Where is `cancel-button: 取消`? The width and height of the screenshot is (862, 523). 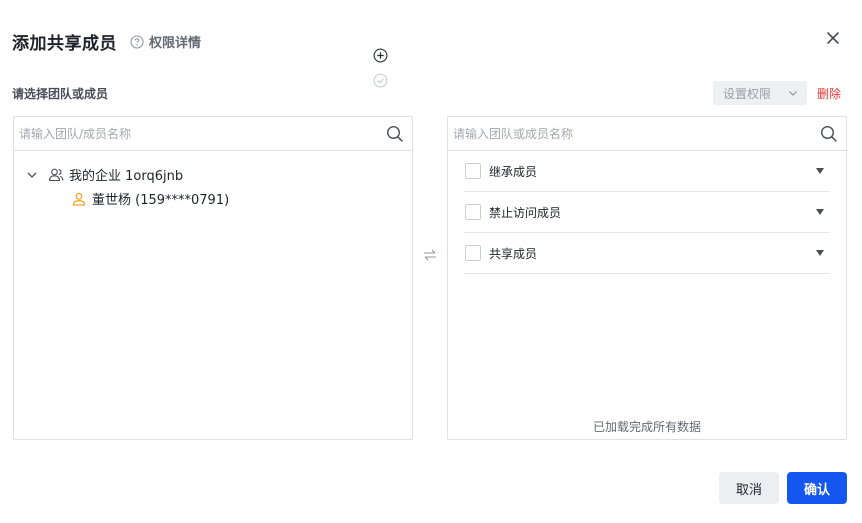 cancel-button: 取消 is located at coordinates (749, 488).